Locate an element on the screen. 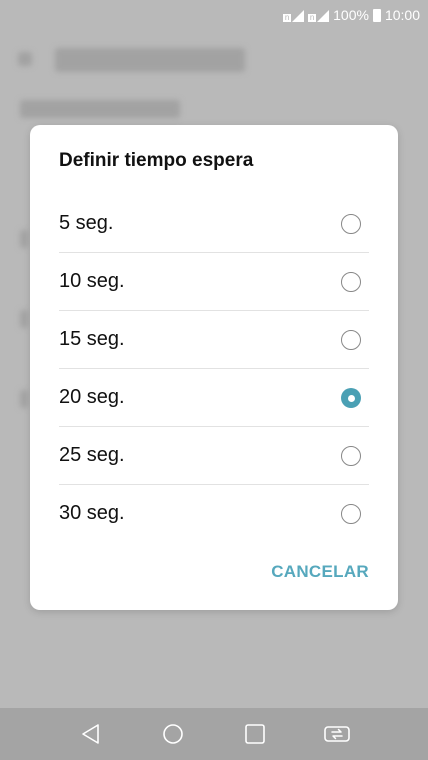 The width and height of the screenshot is (428, 760). sim1-label: n is located at coordinates (287, 17).